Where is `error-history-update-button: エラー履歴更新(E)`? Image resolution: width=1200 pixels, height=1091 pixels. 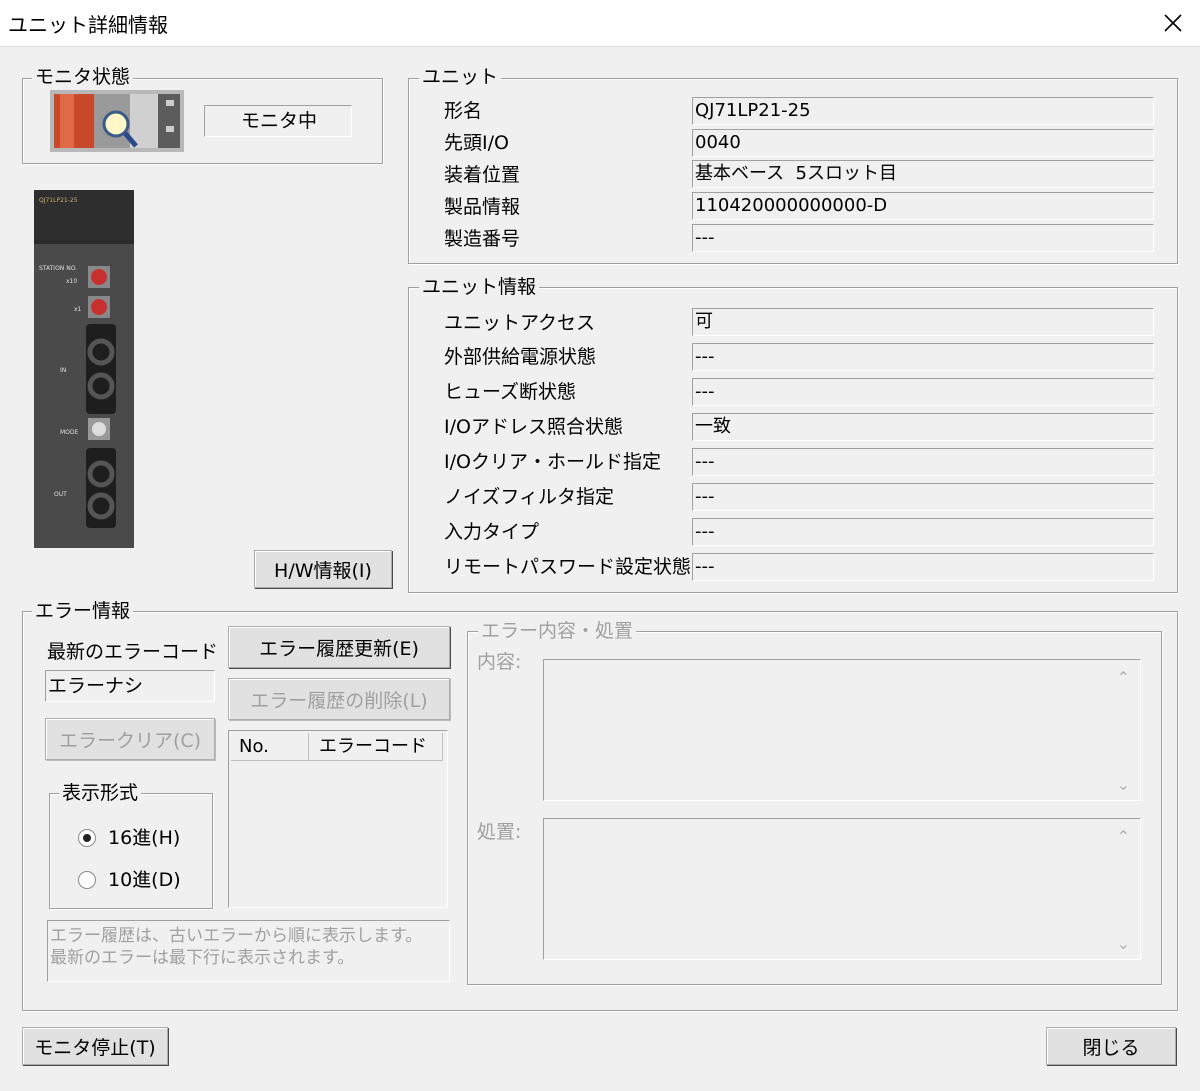
error-history-update-button: エラー履歴更新(E) is located at coordinates (339, 647).